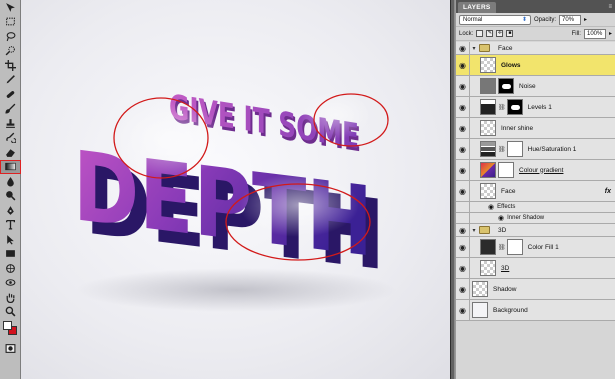  What do you see at coordinates (491, 207) in the screenshot?
I see `effects-eye-icon: ◉` at bounding box center [491, 207].